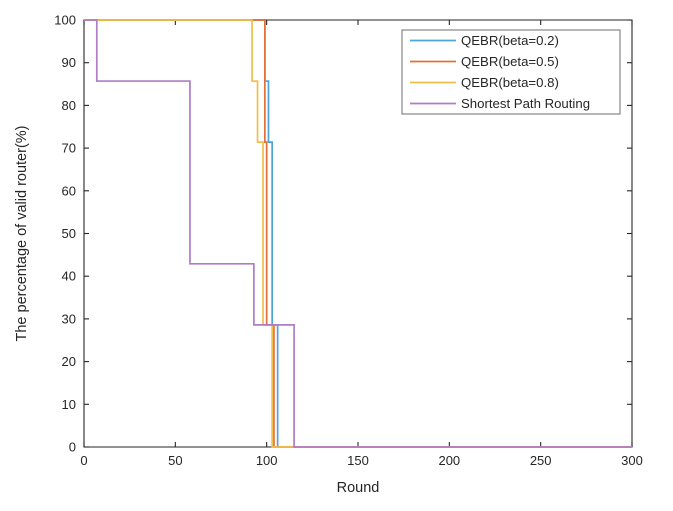 The image size is (673, 511). What do you see at coordinates (69, 148) in the screenshot?
I see `y-tick-label-7: 70` at bounding box center [69, 148].